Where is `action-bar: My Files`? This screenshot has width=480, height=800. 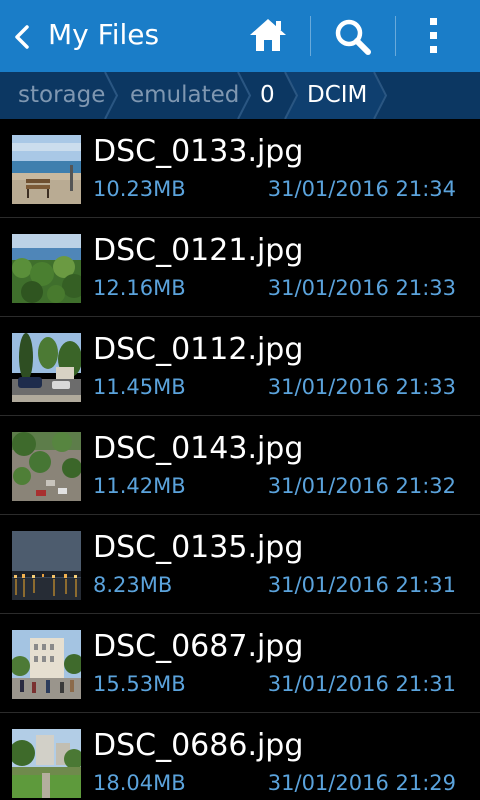
action-bar: My Files is located at coordinates (240, 36).